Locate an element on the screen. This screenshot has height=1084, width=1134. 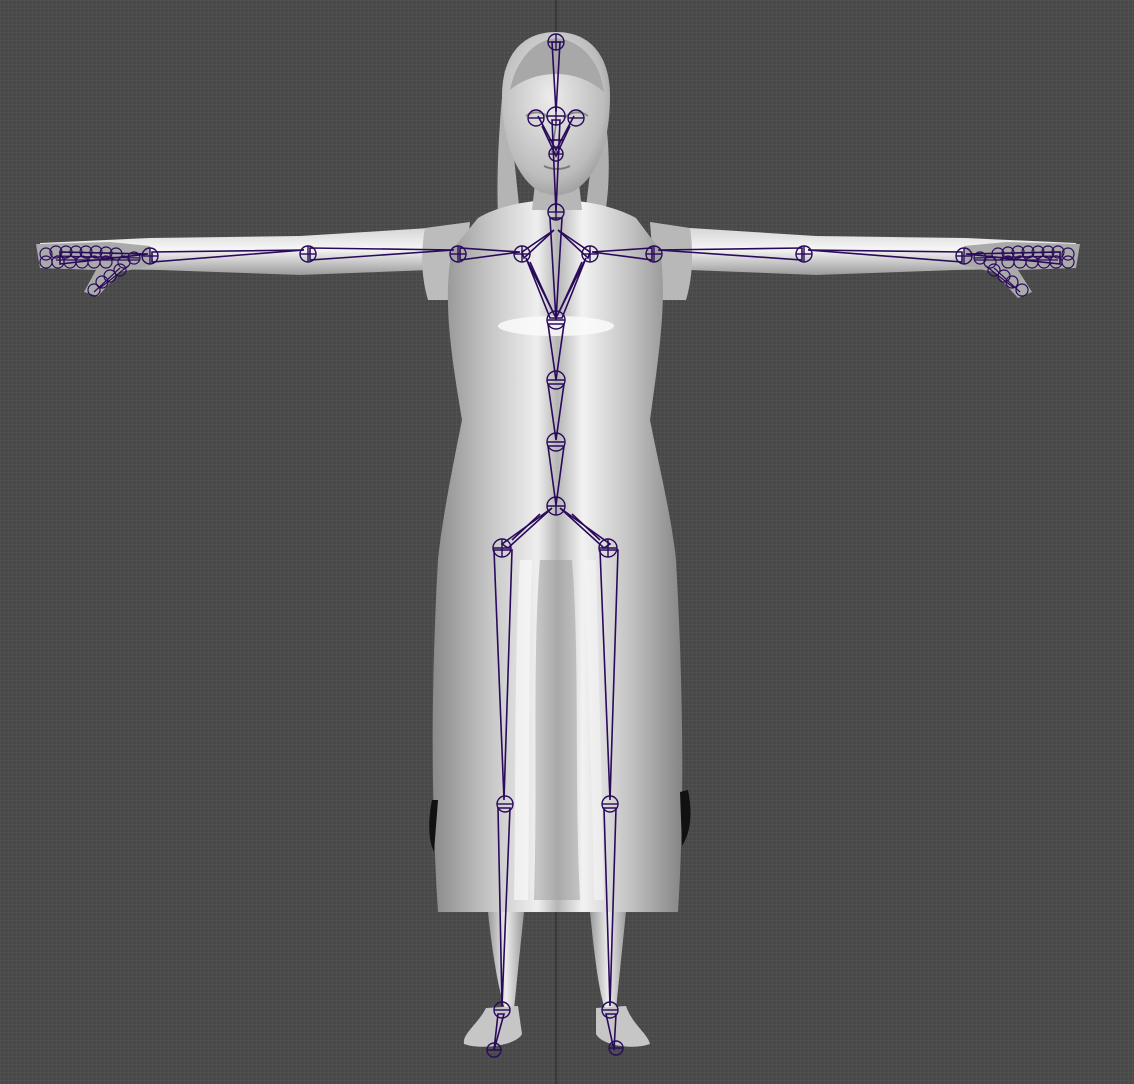
joint-shoulder-right is located at coordinates (654, 254).